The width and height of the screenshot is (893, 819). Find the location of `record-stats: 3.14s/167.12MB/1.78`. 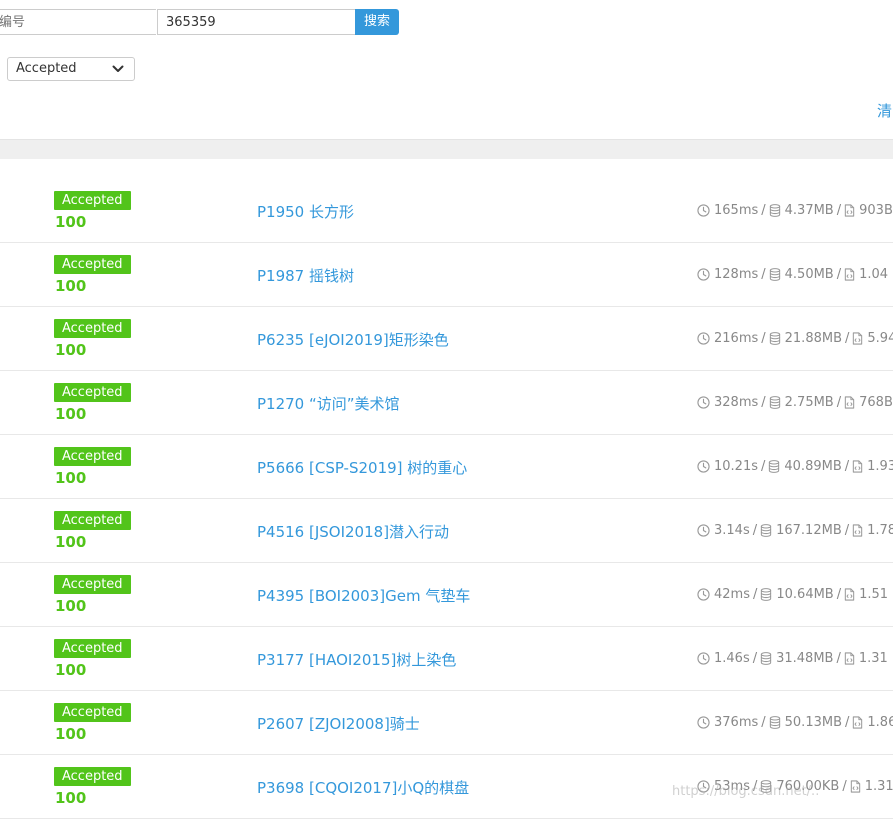

record-stats: 3.14s/167.12MB/1.78 is located at coordinates (795, 530).